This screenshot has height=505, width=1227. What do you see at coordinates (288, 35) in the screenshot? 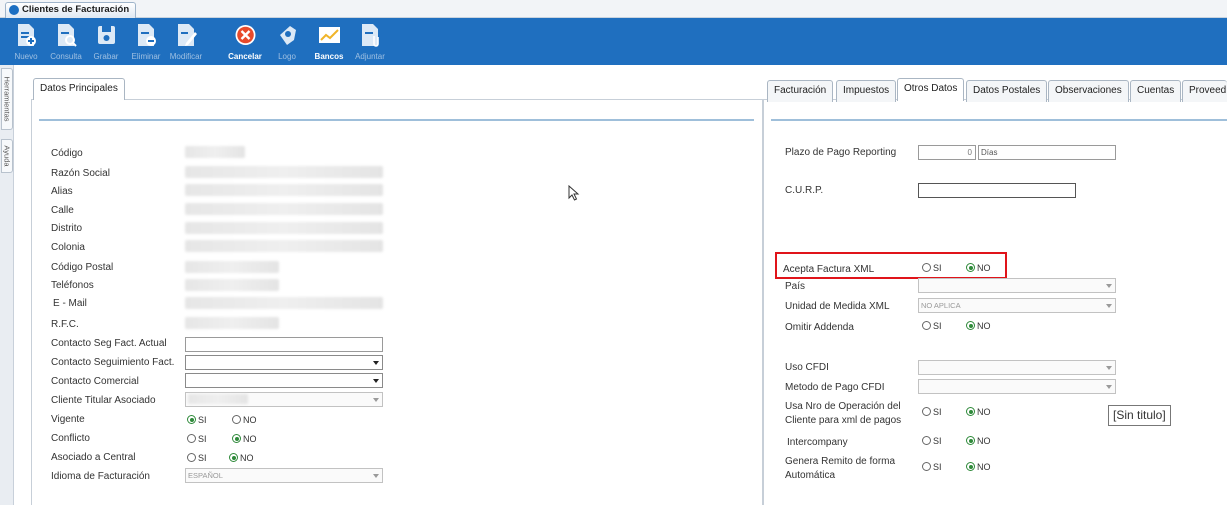
I see `logo-icon` at bounding box center [288, 35].